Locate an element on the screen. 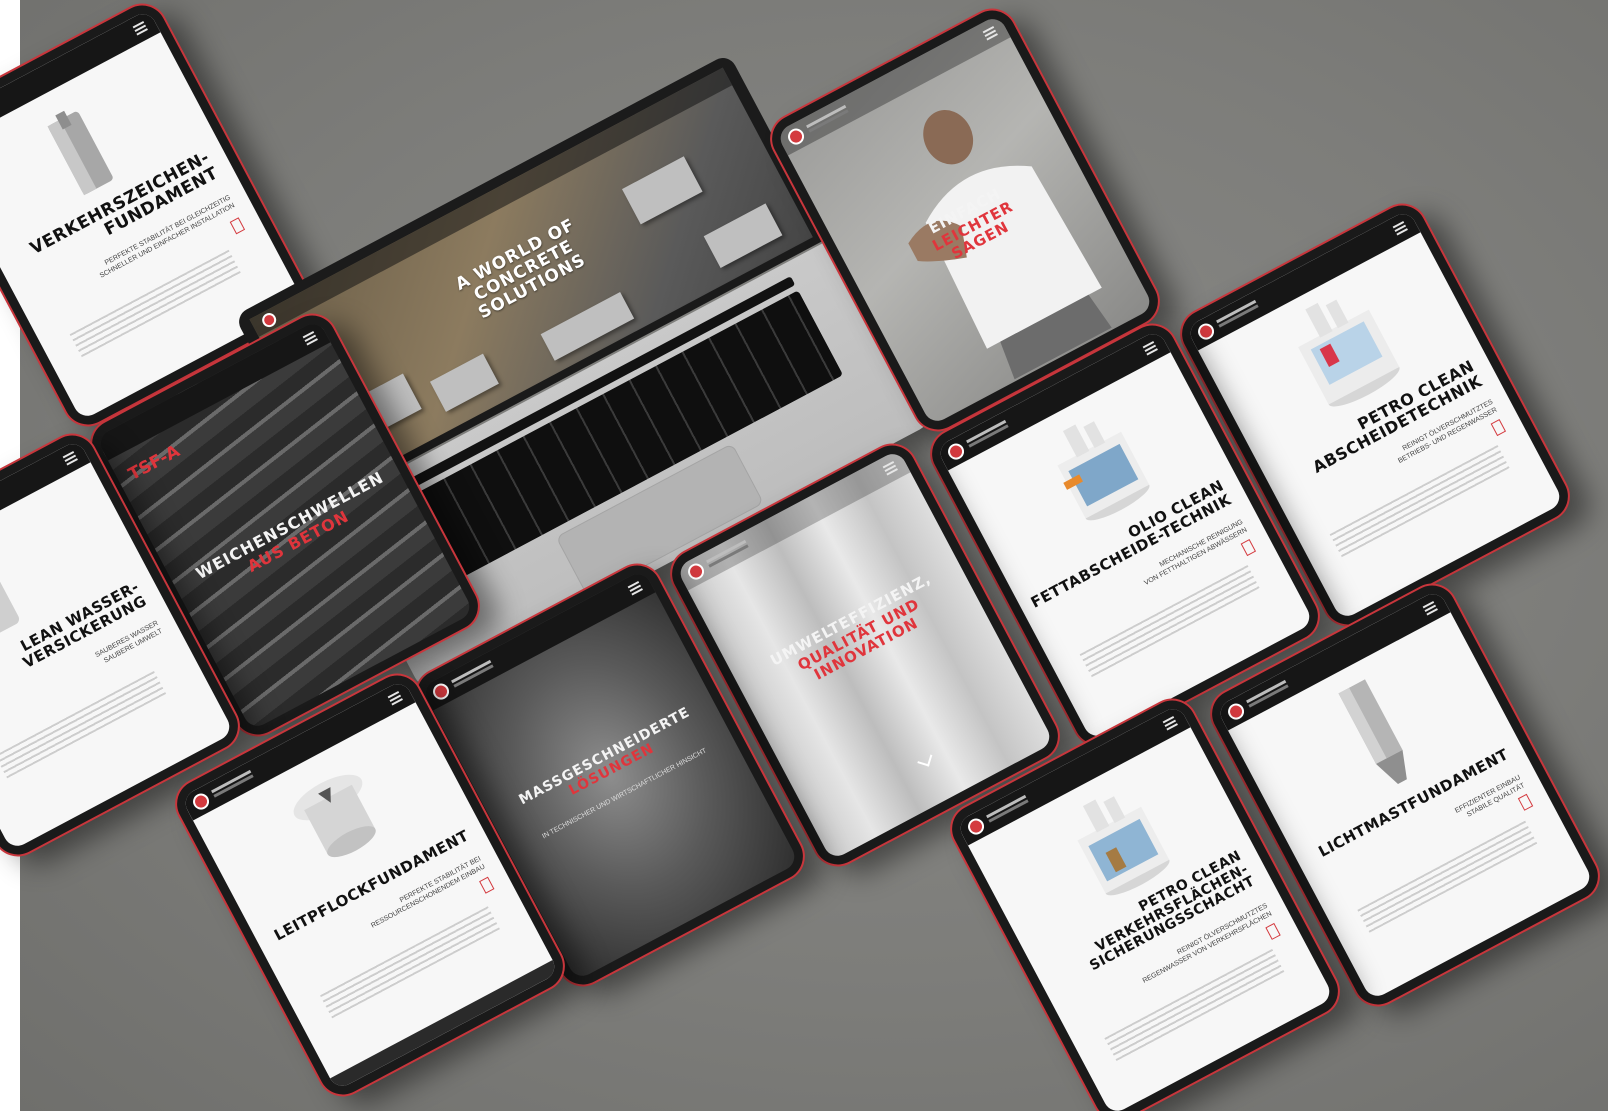 This screenshot has width=1608, height=1111. scroll-down-chevron-icon is located at coordinates (925, 759).